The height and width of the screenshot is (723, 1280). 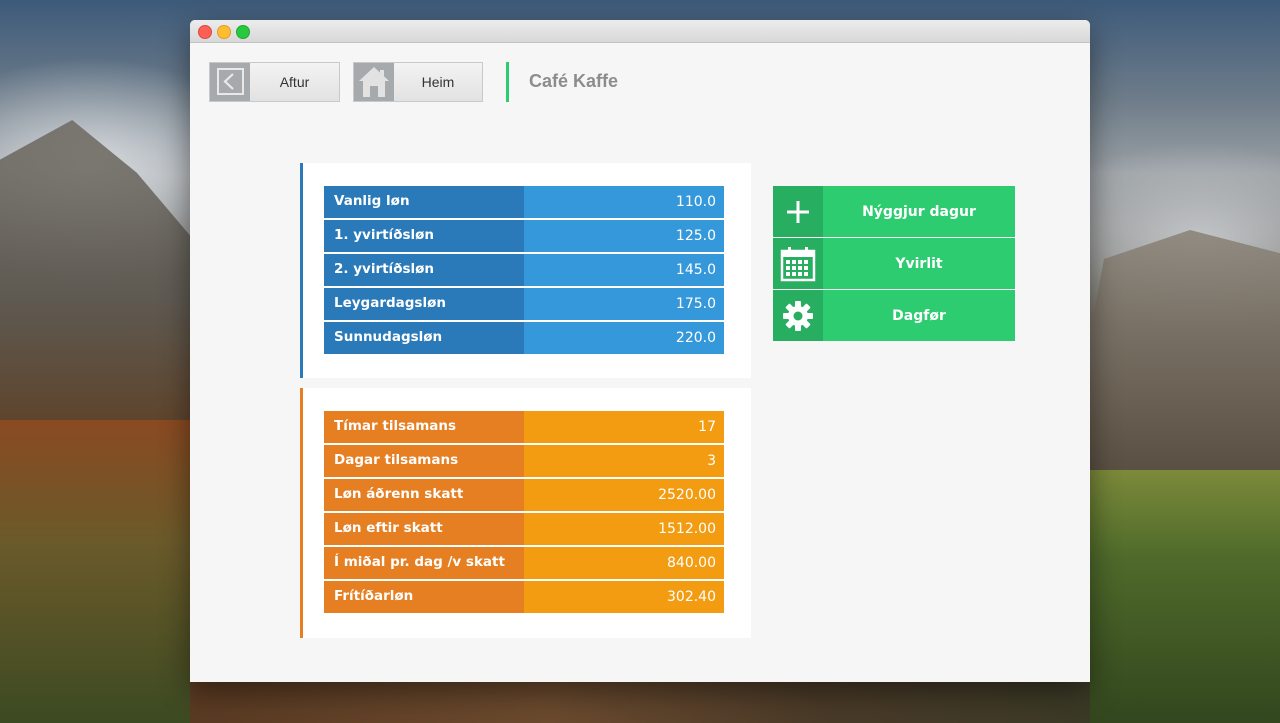 I want to click on summary-value: 17, so click(x=624, y=427).